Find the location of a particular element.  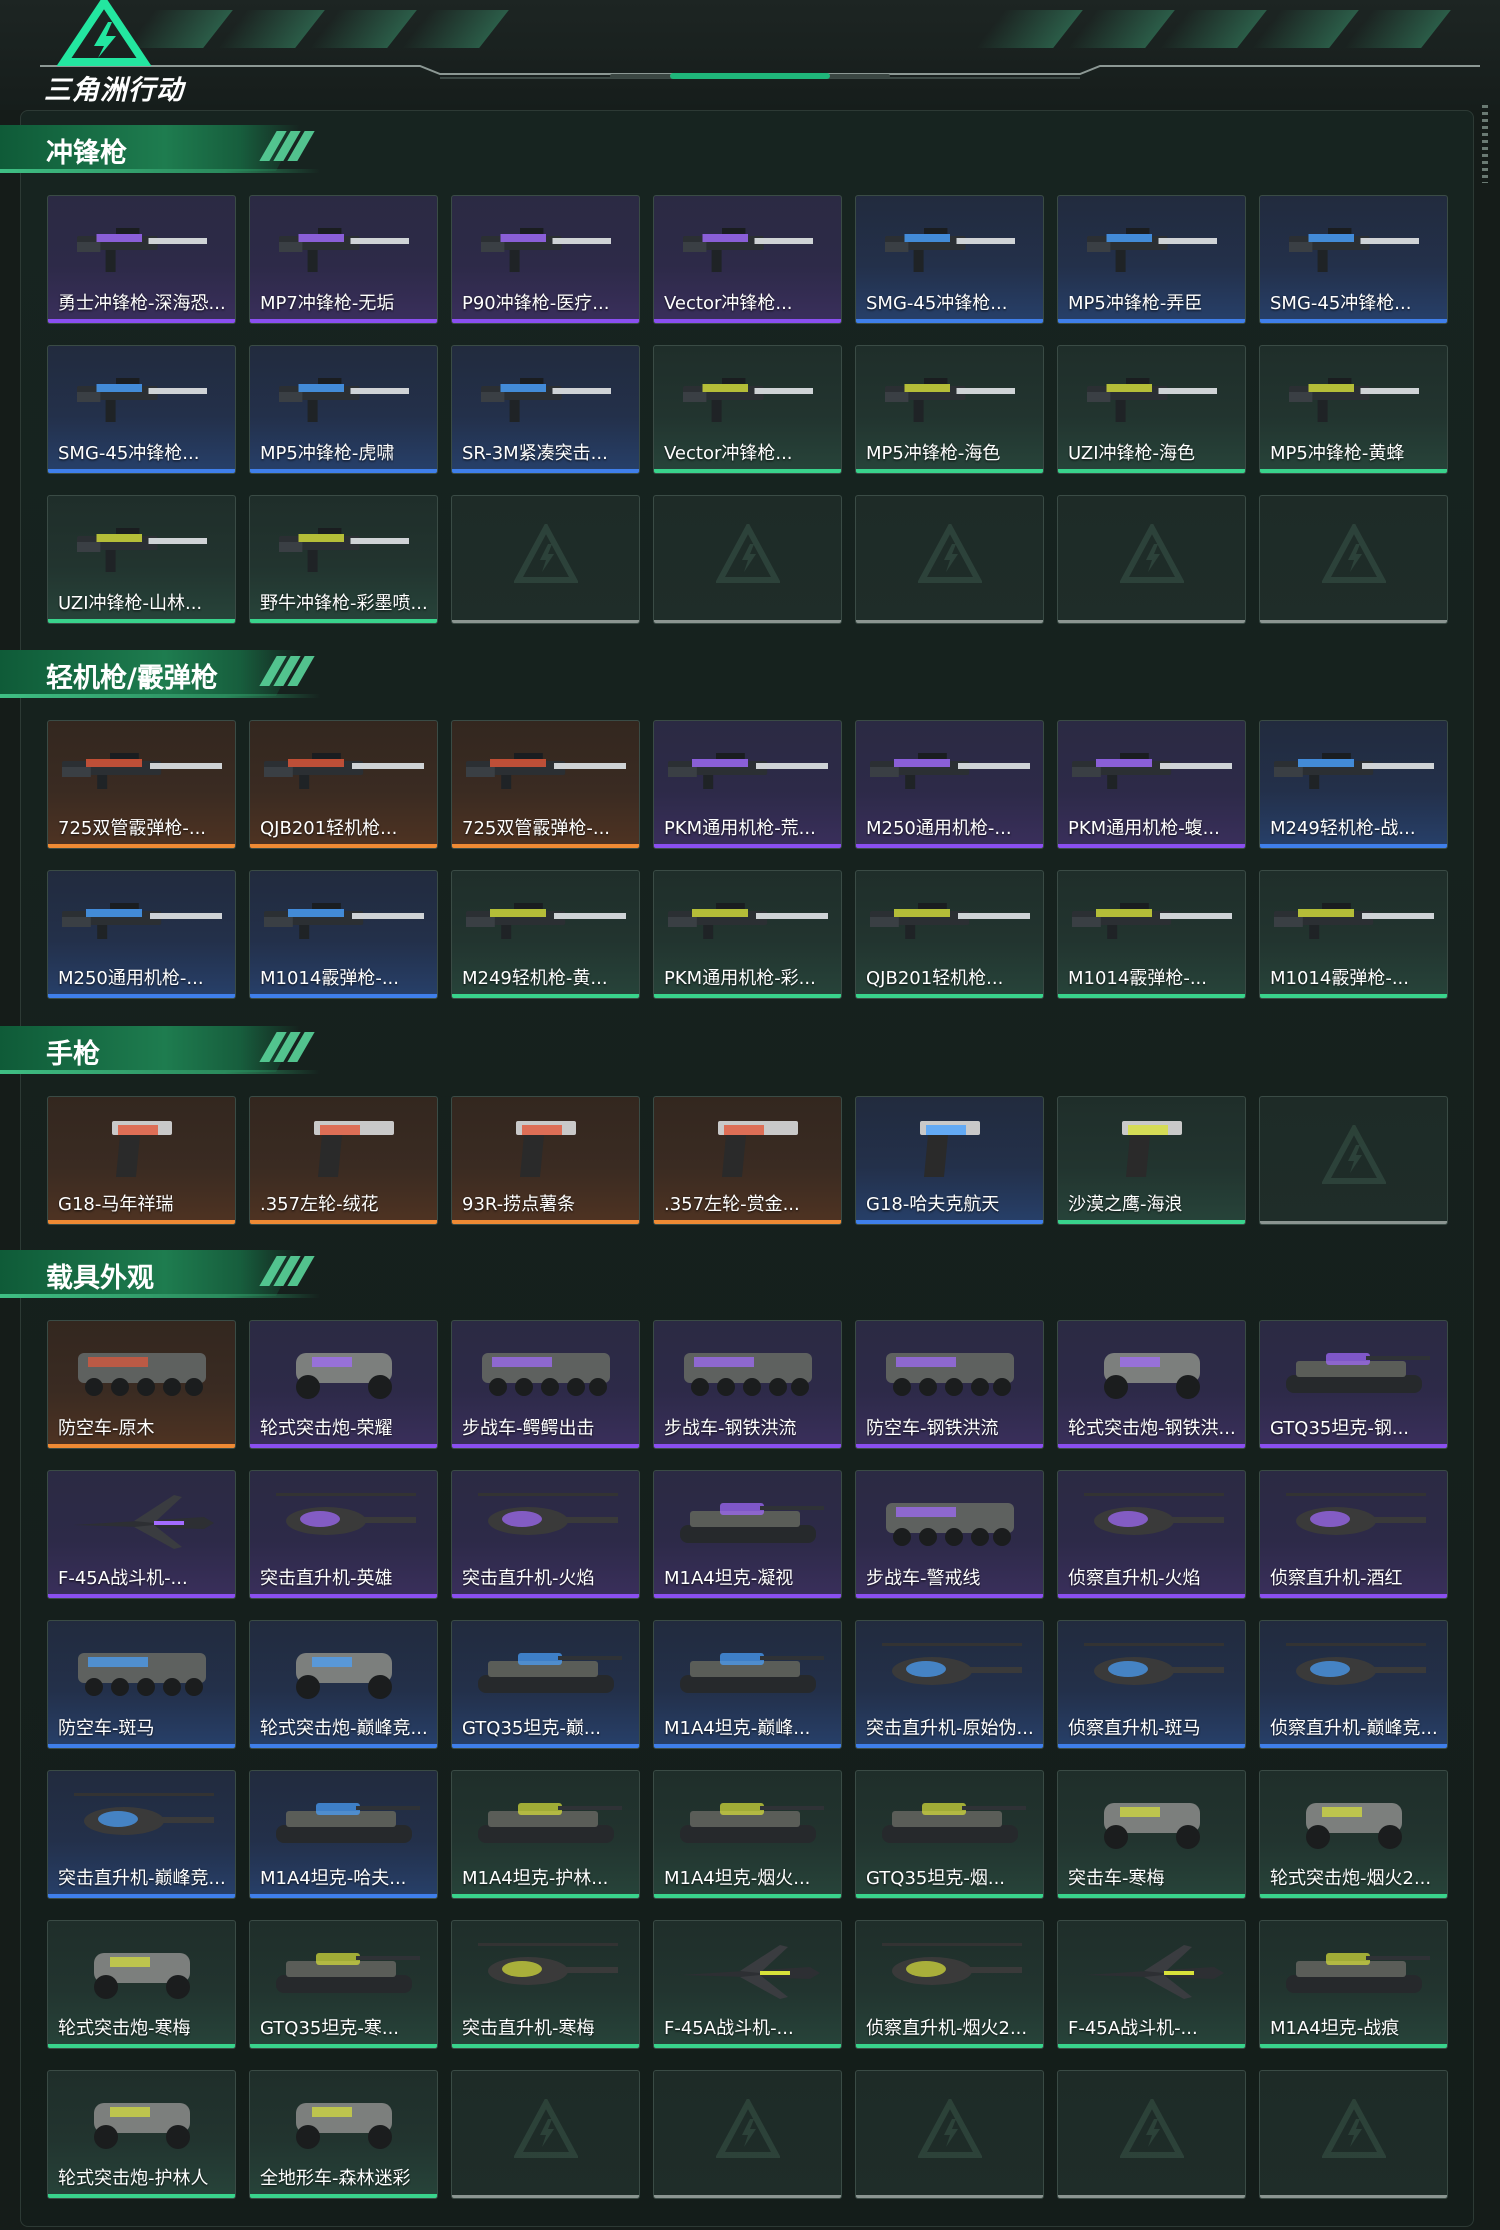

empty-slot is located at coordinates (747, 559).